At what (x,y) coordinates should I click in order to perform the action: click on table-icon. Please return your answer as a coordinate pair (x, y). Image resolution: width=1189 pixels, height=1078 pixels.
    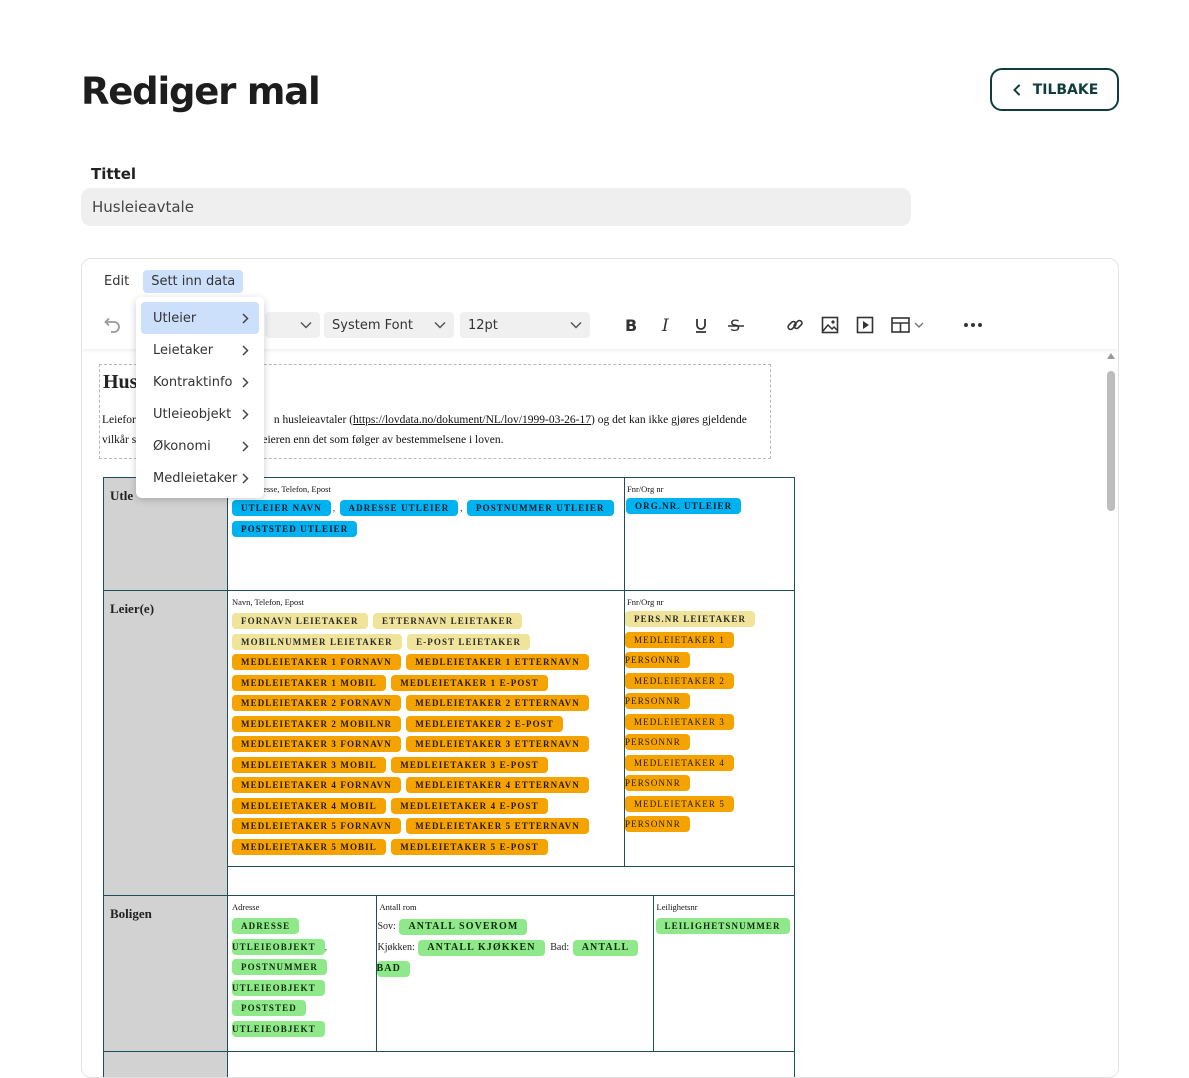
    Looking at the image, I should click on (908, 325).